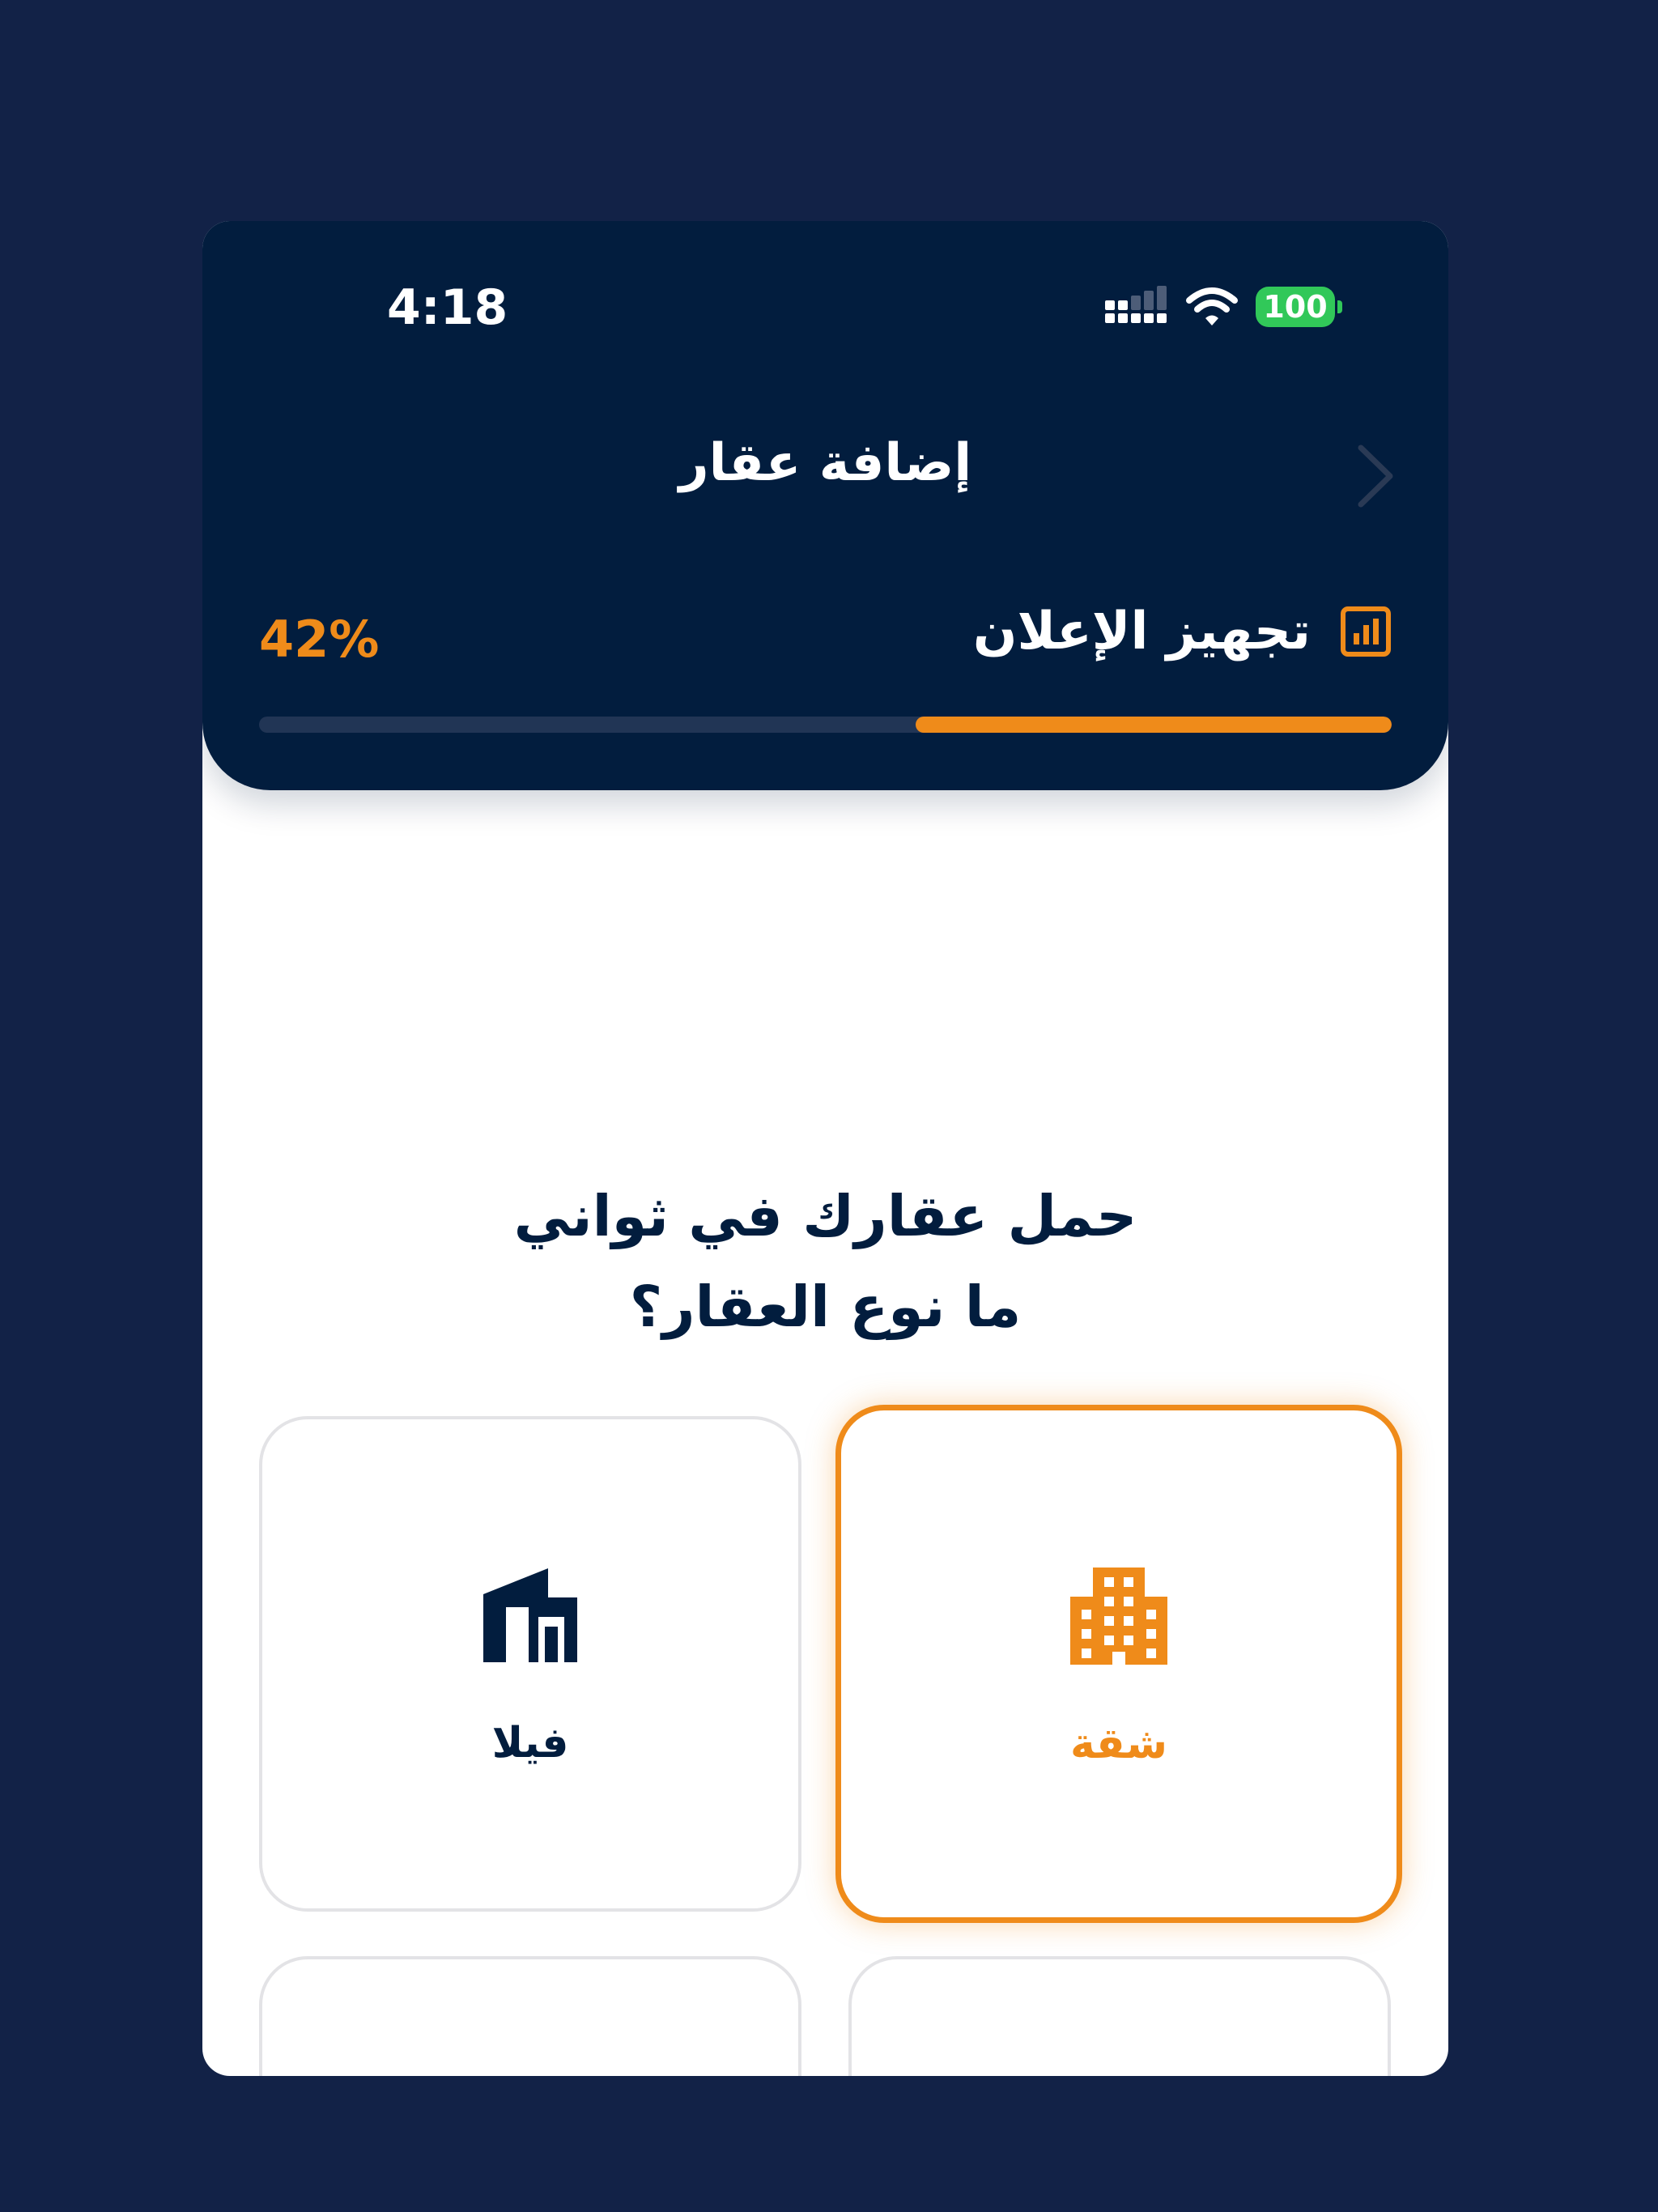 This screenshot has height=2212, width=1658. I want to click on battery-icon: 100, so click(1299, 307).